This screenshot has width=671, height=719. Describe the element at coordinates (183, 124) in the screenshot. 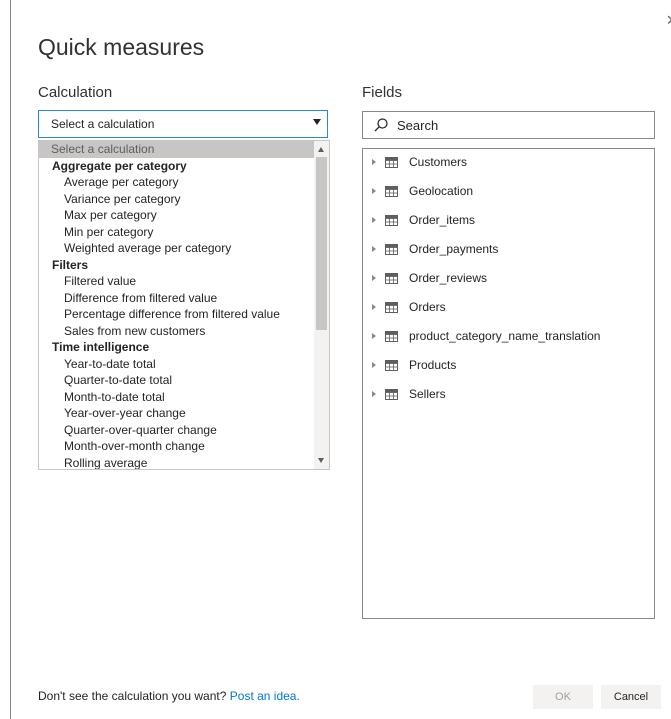

I see `calculation-dropdown: Select a calculation` at that location.